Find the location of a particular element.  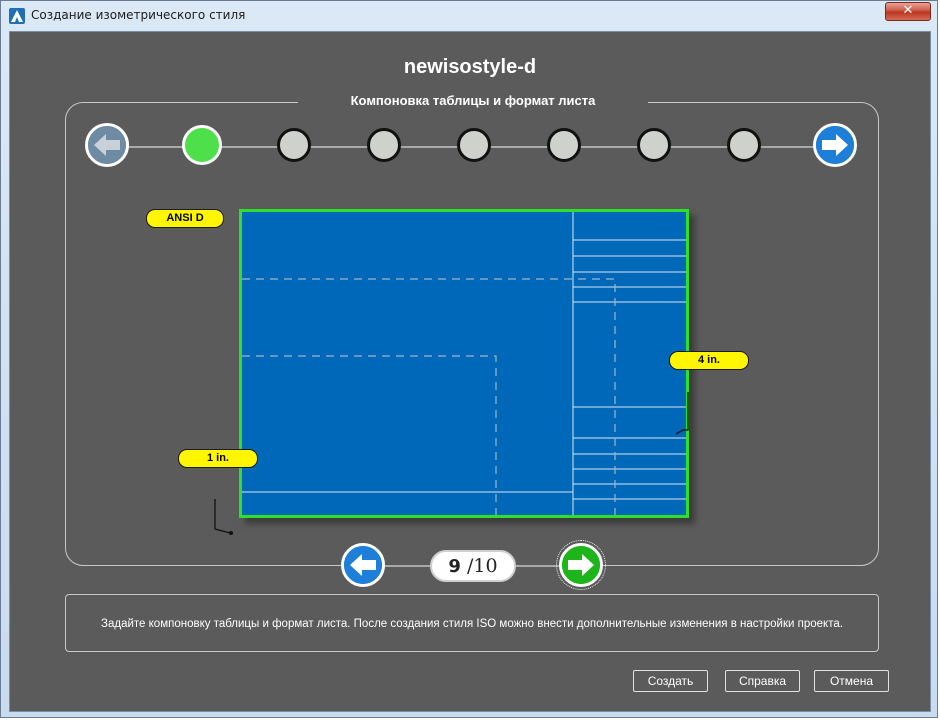

sheet-format-tag: ANSI D is located at coordinates (185, 218).